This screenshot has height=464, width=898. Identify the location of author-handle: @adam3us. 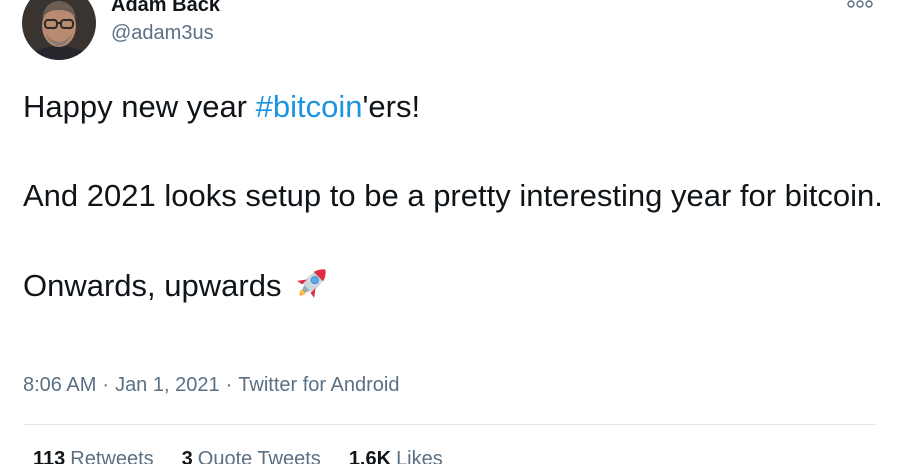
(162, 33).